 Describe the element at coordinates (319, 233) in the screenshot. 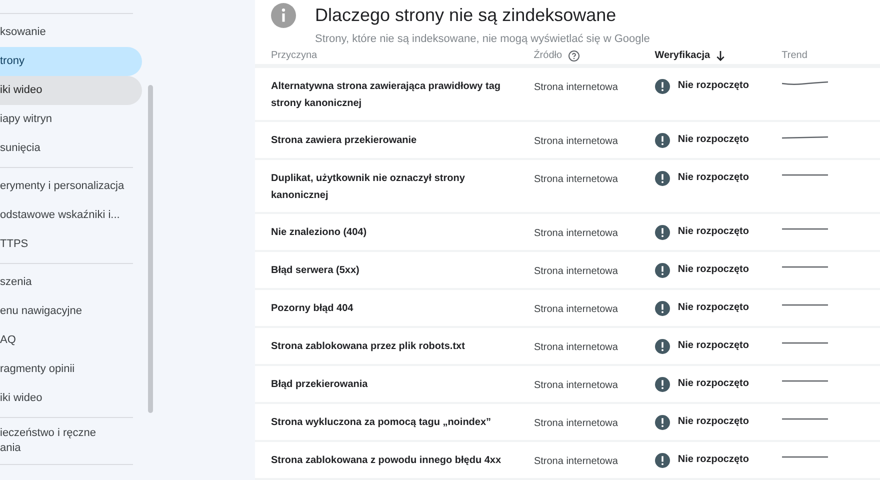

I see `reason-text: Nie znaleziono (404)` at that location.